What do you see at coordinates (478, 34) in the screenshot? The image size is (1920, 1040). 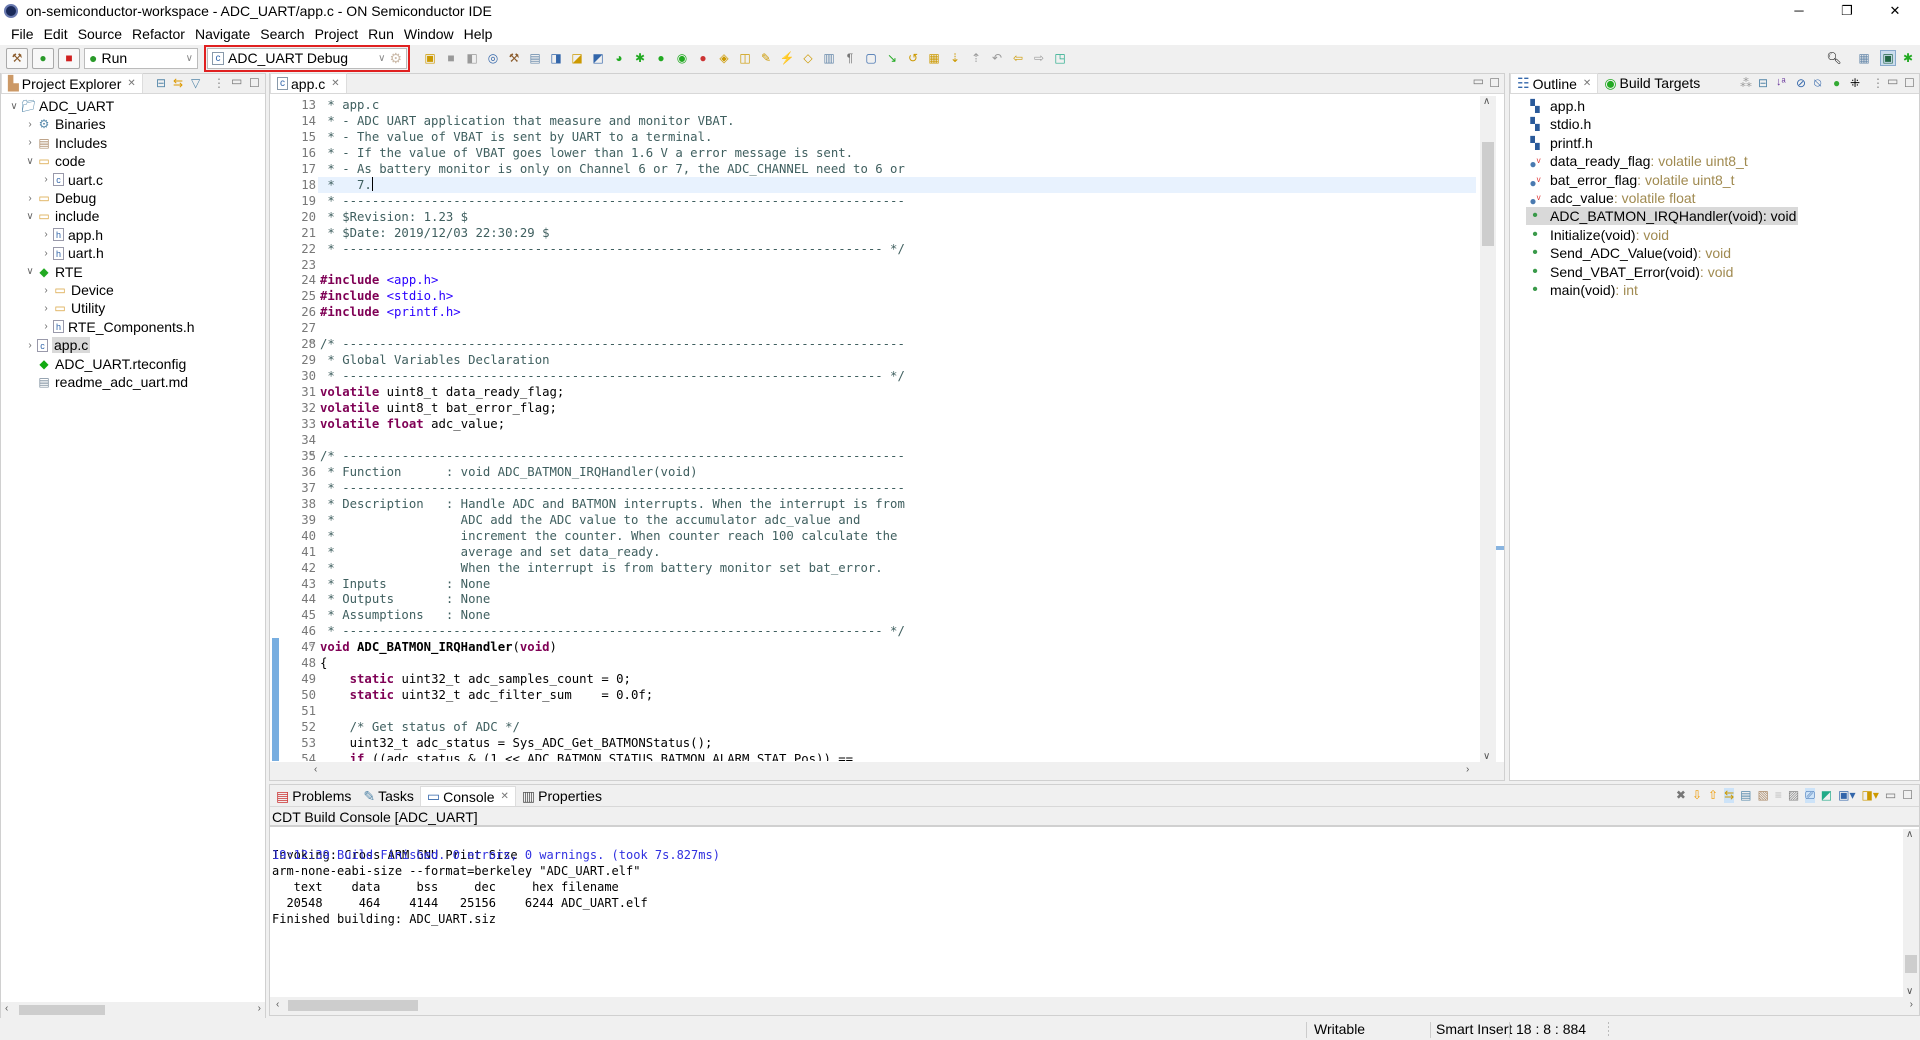 I see `menu-help: Help` at bounding box center [478, 34].